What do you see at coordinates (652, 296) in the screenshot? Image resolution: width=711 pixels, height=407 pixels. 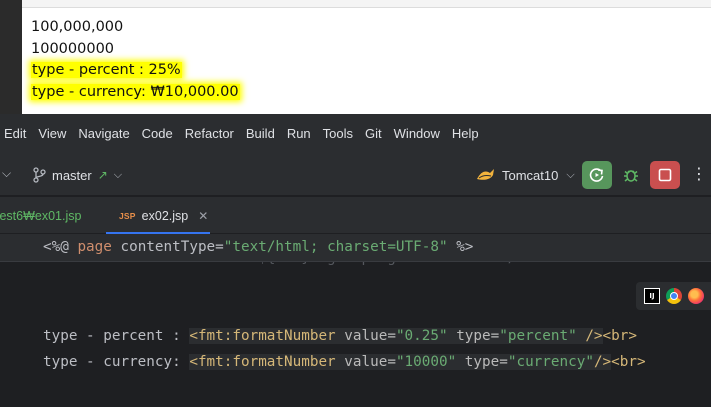 I see `intellij-icon: IJ` at bounding box center [652, 296].